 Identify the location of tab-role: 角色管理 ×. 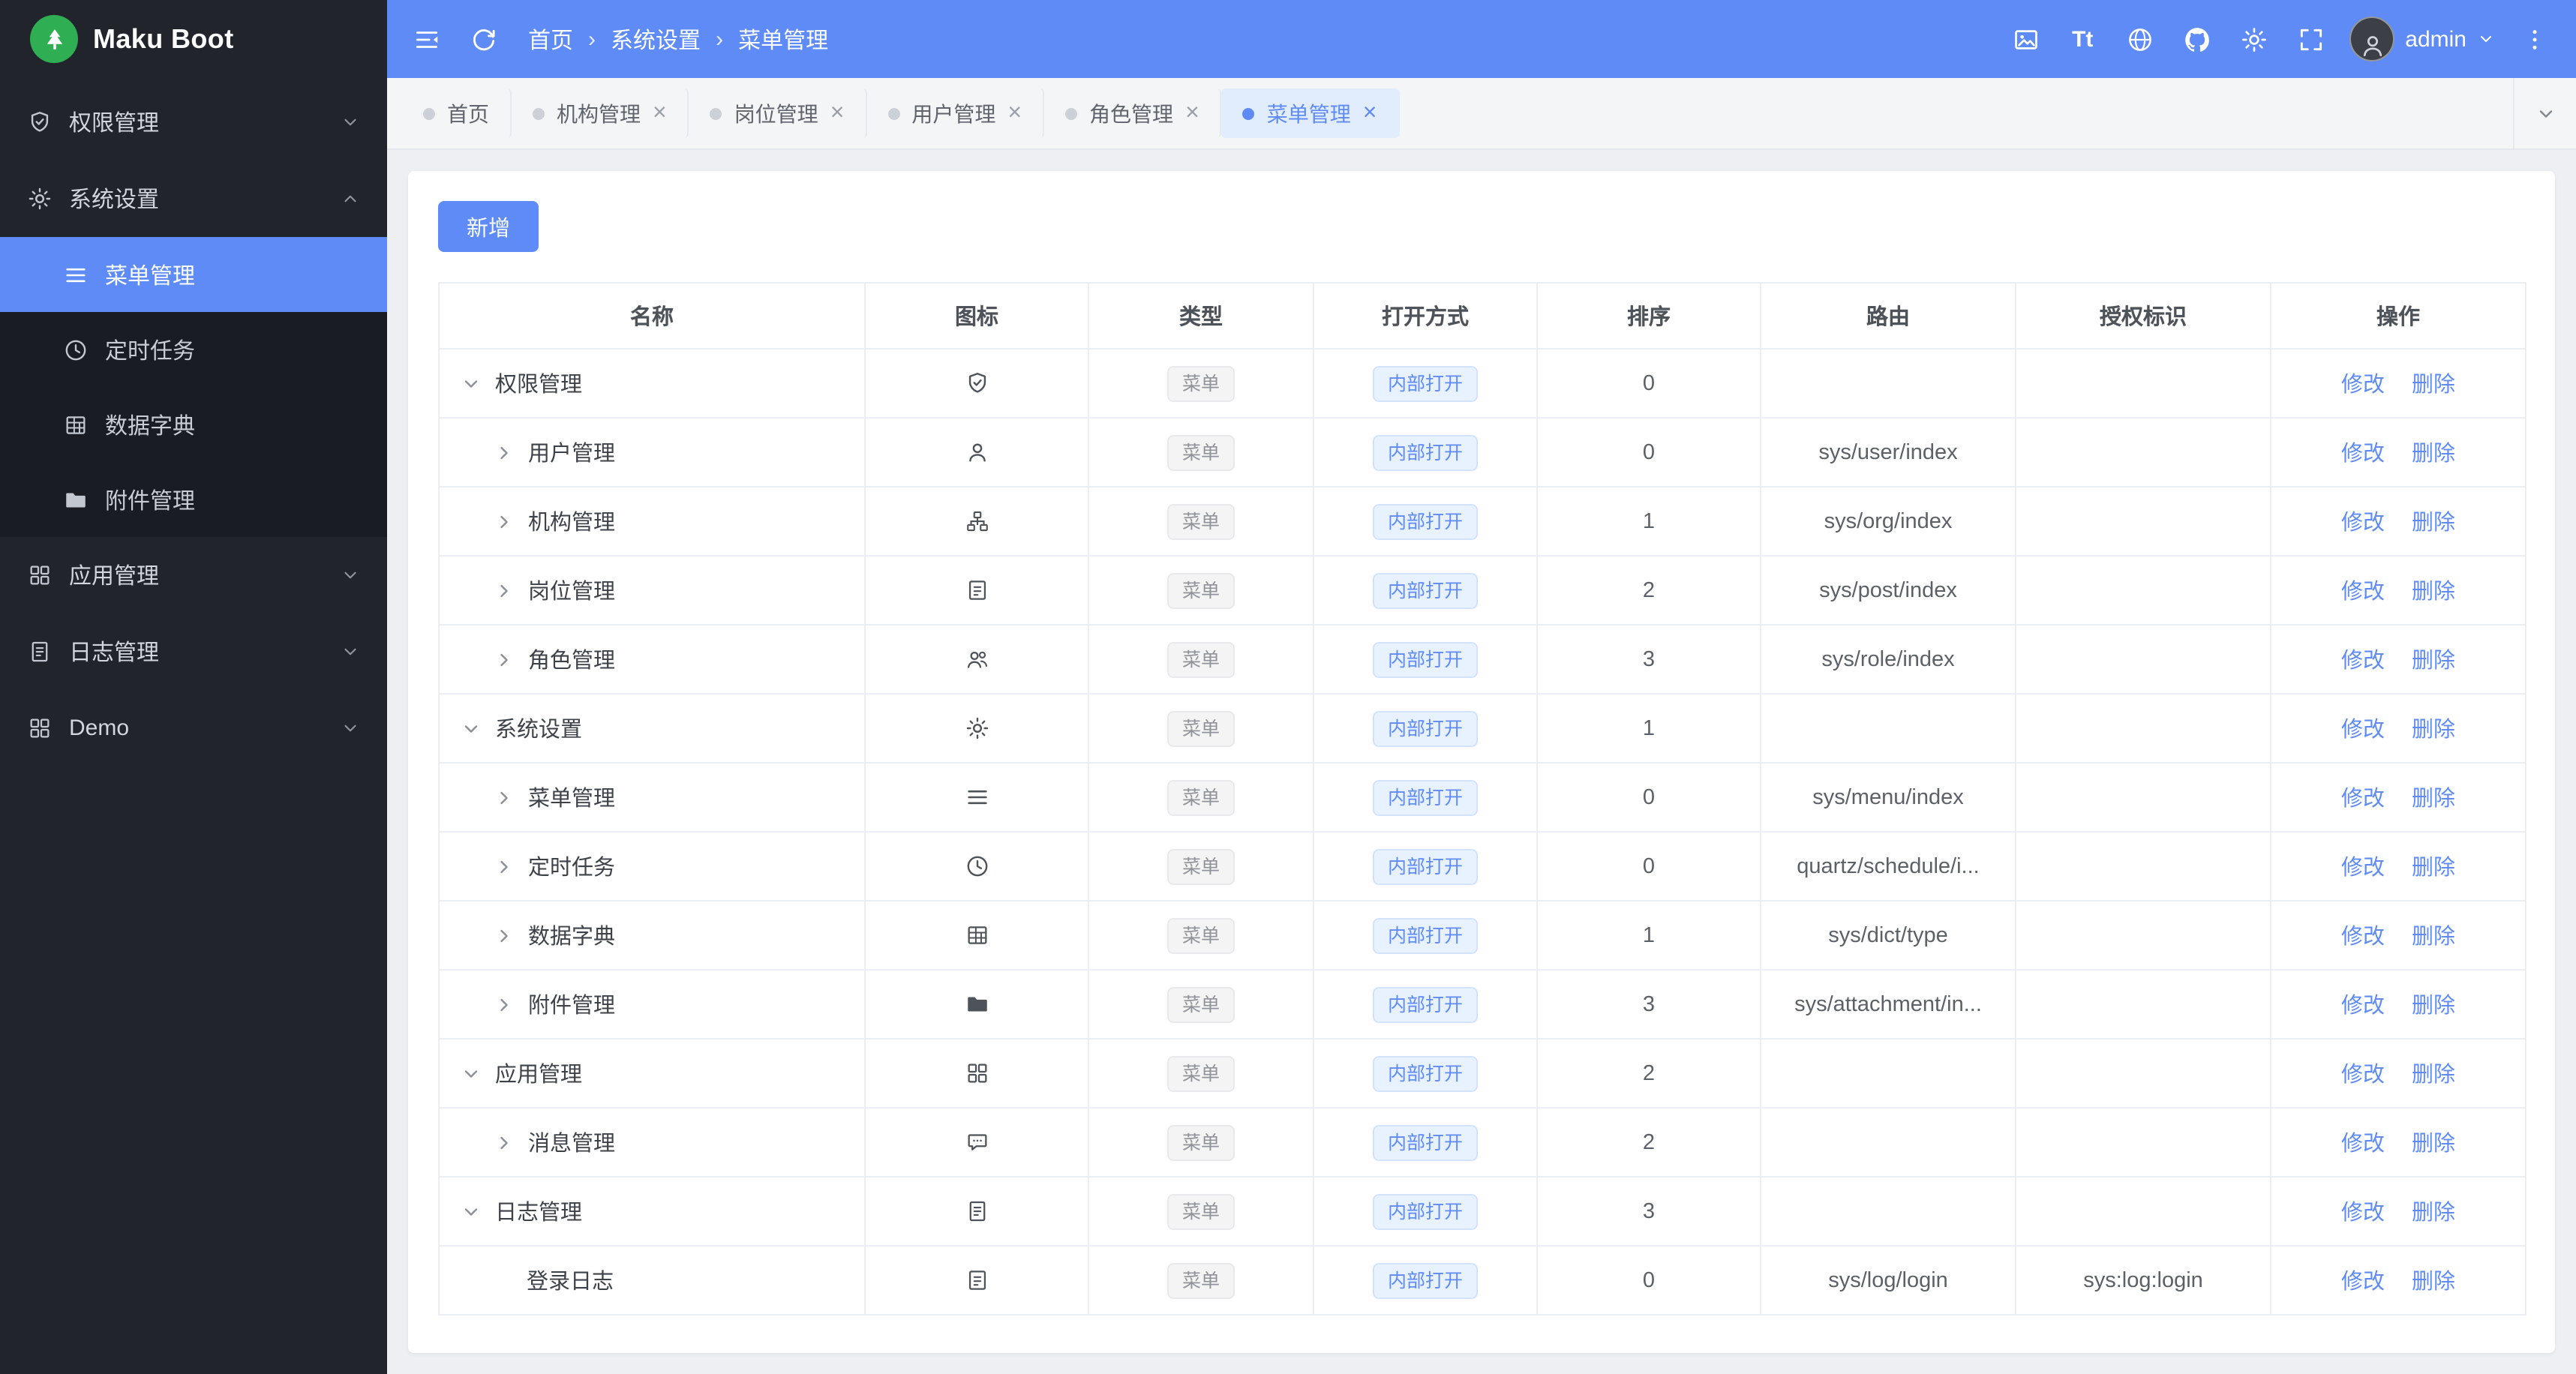
(1133, 113).